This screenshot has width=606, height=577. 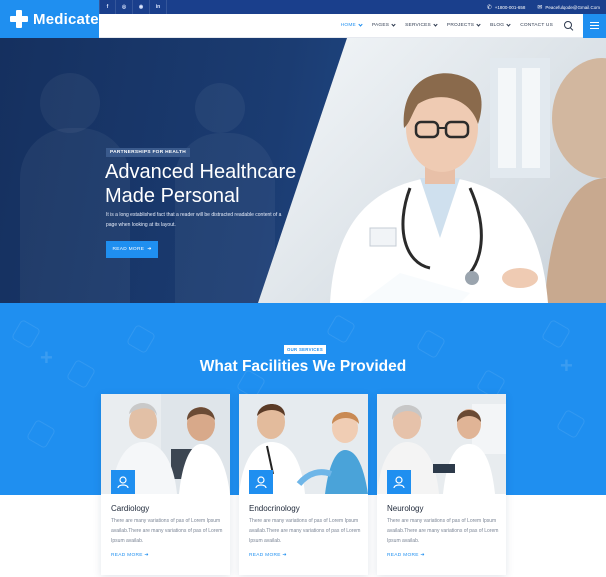 What do you see at coordinates (149, 249) in the screenshot?
I see `arrow-right-icon: ➜` at bounding box center [149, 249].